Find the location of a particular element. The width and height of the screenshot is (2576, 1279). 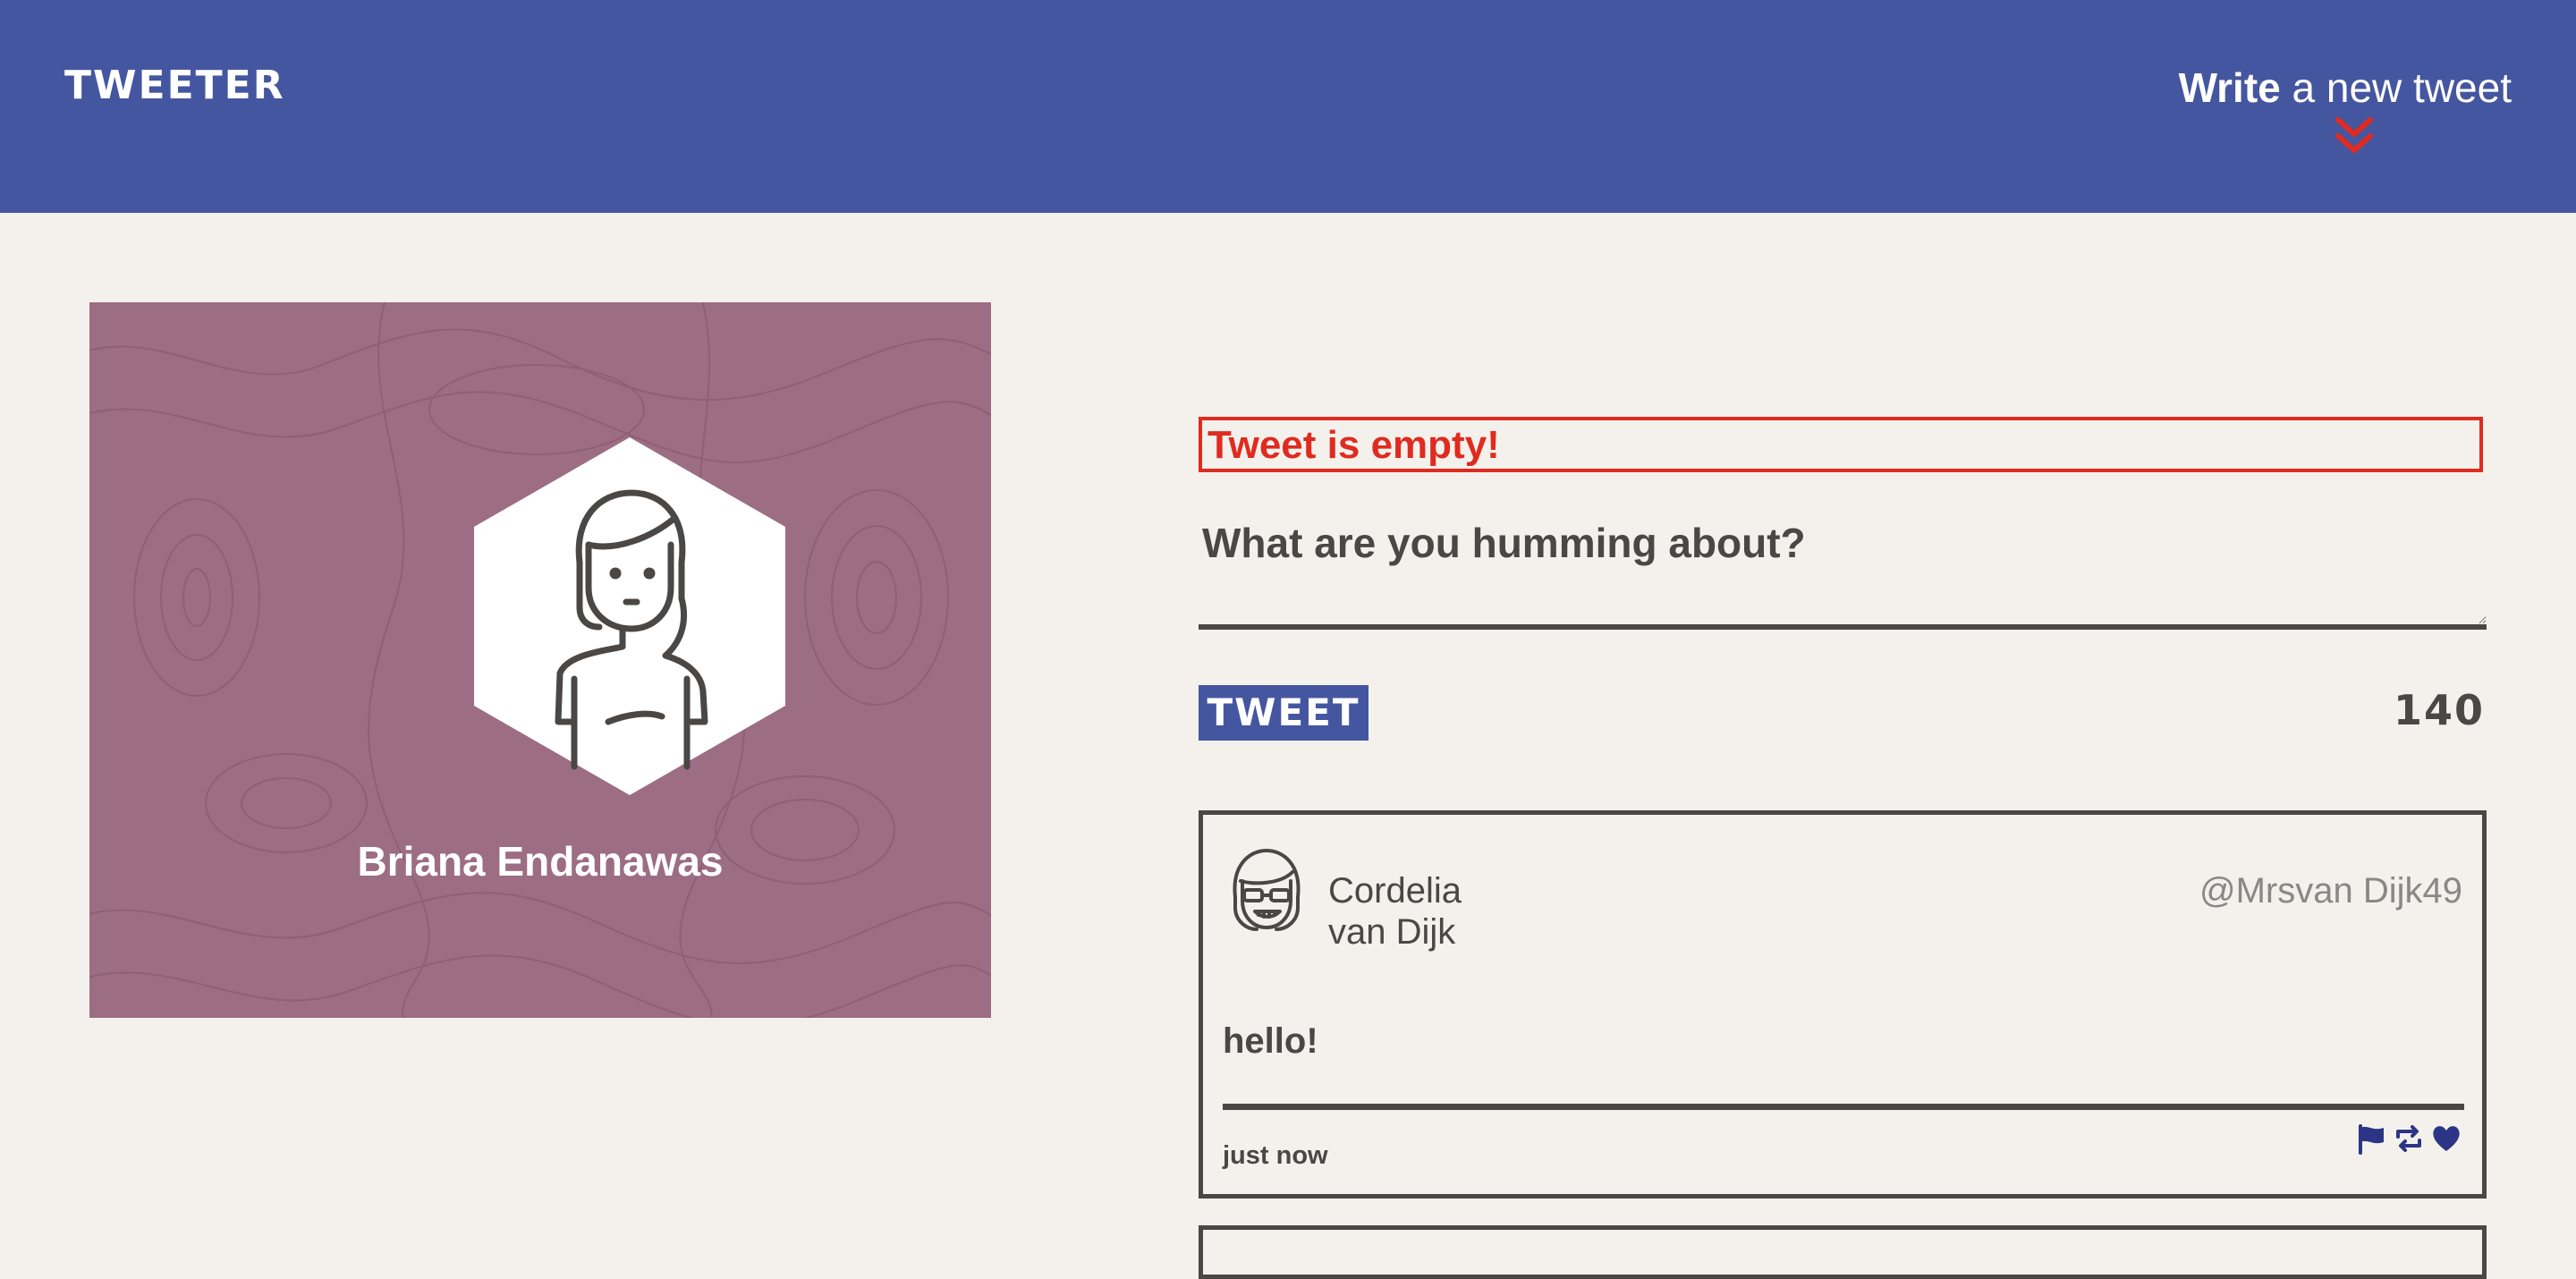

tweet-author-handle: @Mrsvan Dijk49 is located at coordinates (2330, 891).